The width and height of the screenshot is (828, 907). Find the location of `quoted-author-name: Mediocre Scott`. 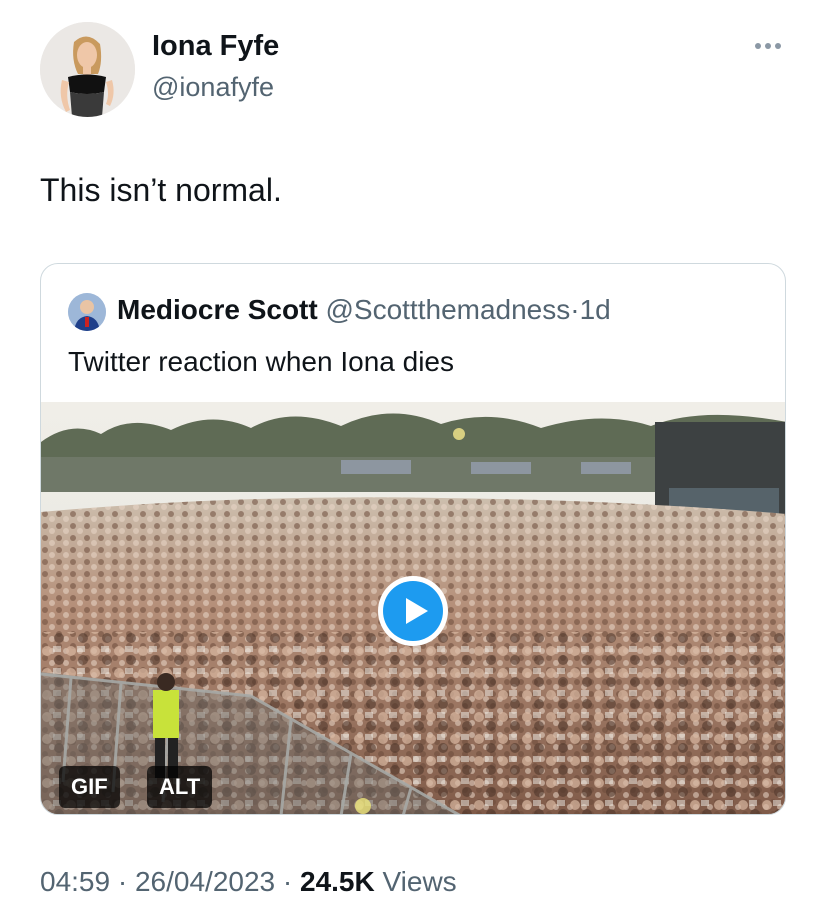

quoted-author-name: Mediocre Scott is located at coordinates (217, 309).